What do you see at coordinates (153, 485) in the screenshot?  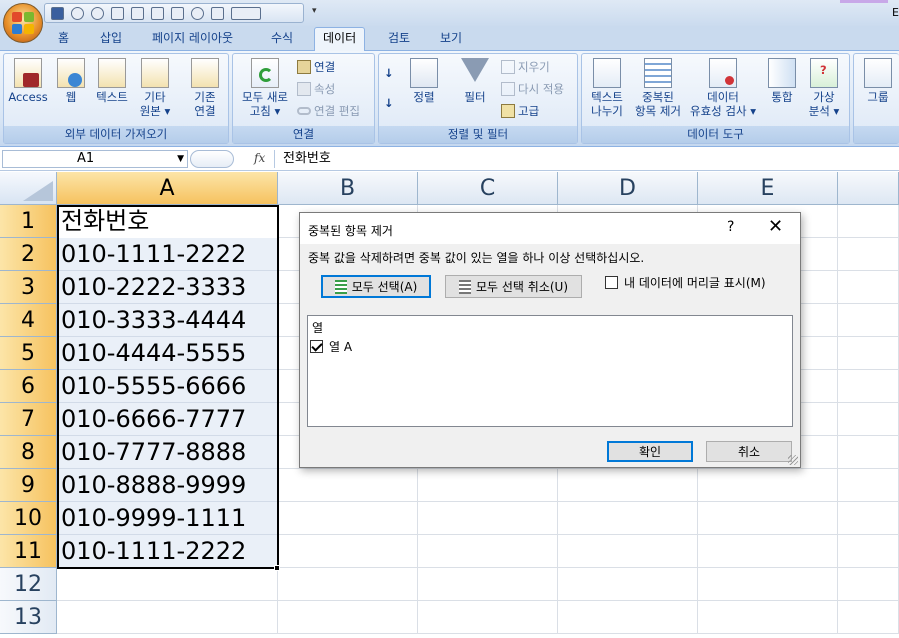 I see `cell-a-value: 010-8888-9999` at bounding box center [153, 485].